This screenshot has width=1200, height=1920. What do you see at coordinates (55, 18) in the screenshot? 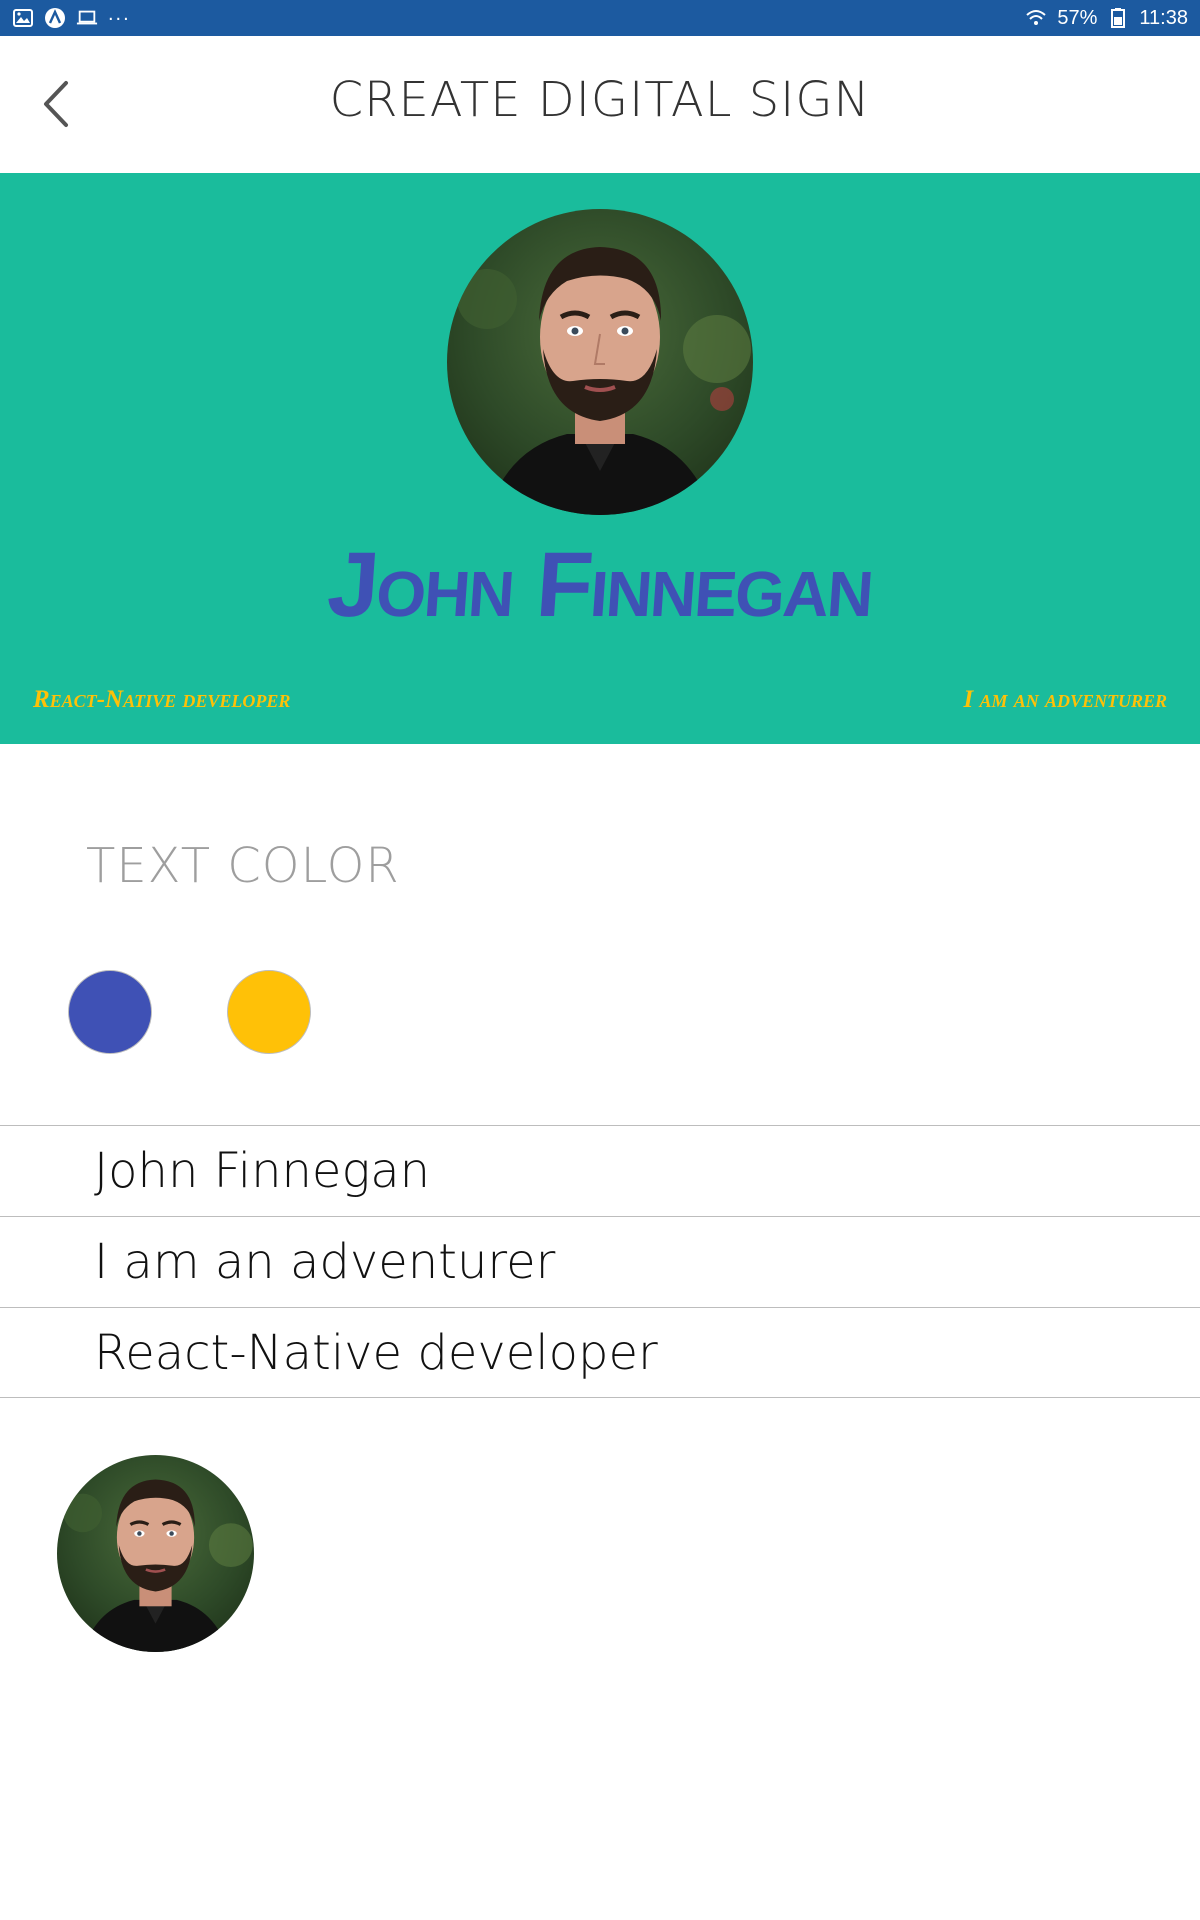
I see `app-icon` at bounding box center [55, 18].